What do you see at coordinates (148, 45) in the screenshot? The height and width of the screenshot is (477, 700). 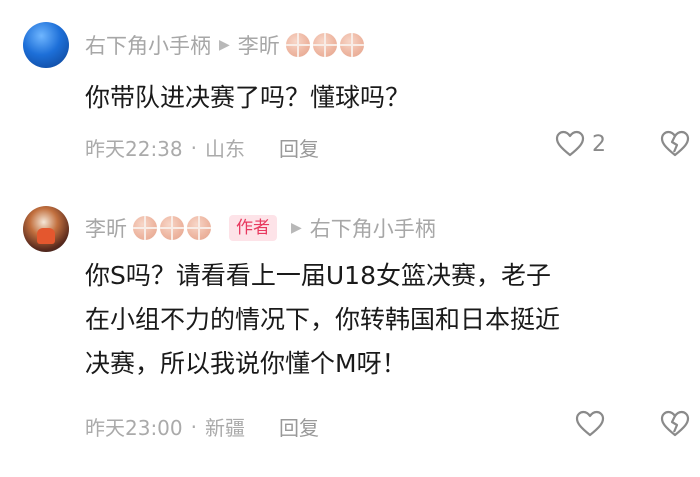 I see `author-name: 右下角小手柄` at bounding box center [148, 45].